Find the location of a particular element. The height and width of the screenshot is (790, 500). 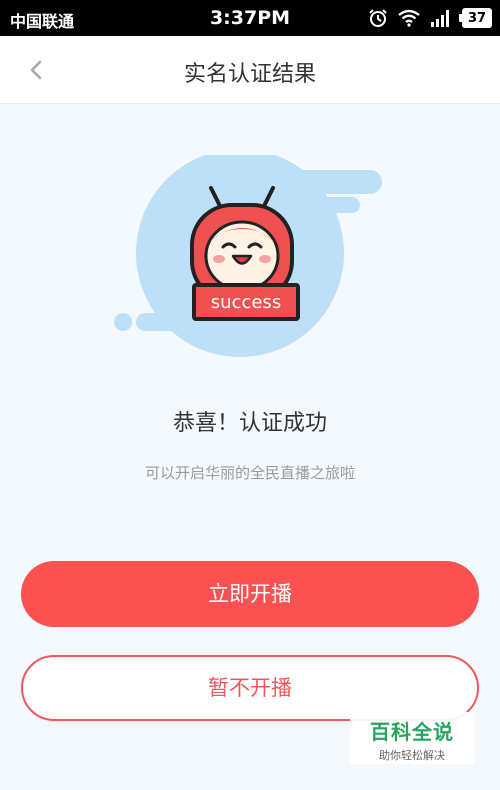

watermark-subtitle: 助你轻松解决 is located at coordinates (412, 755).